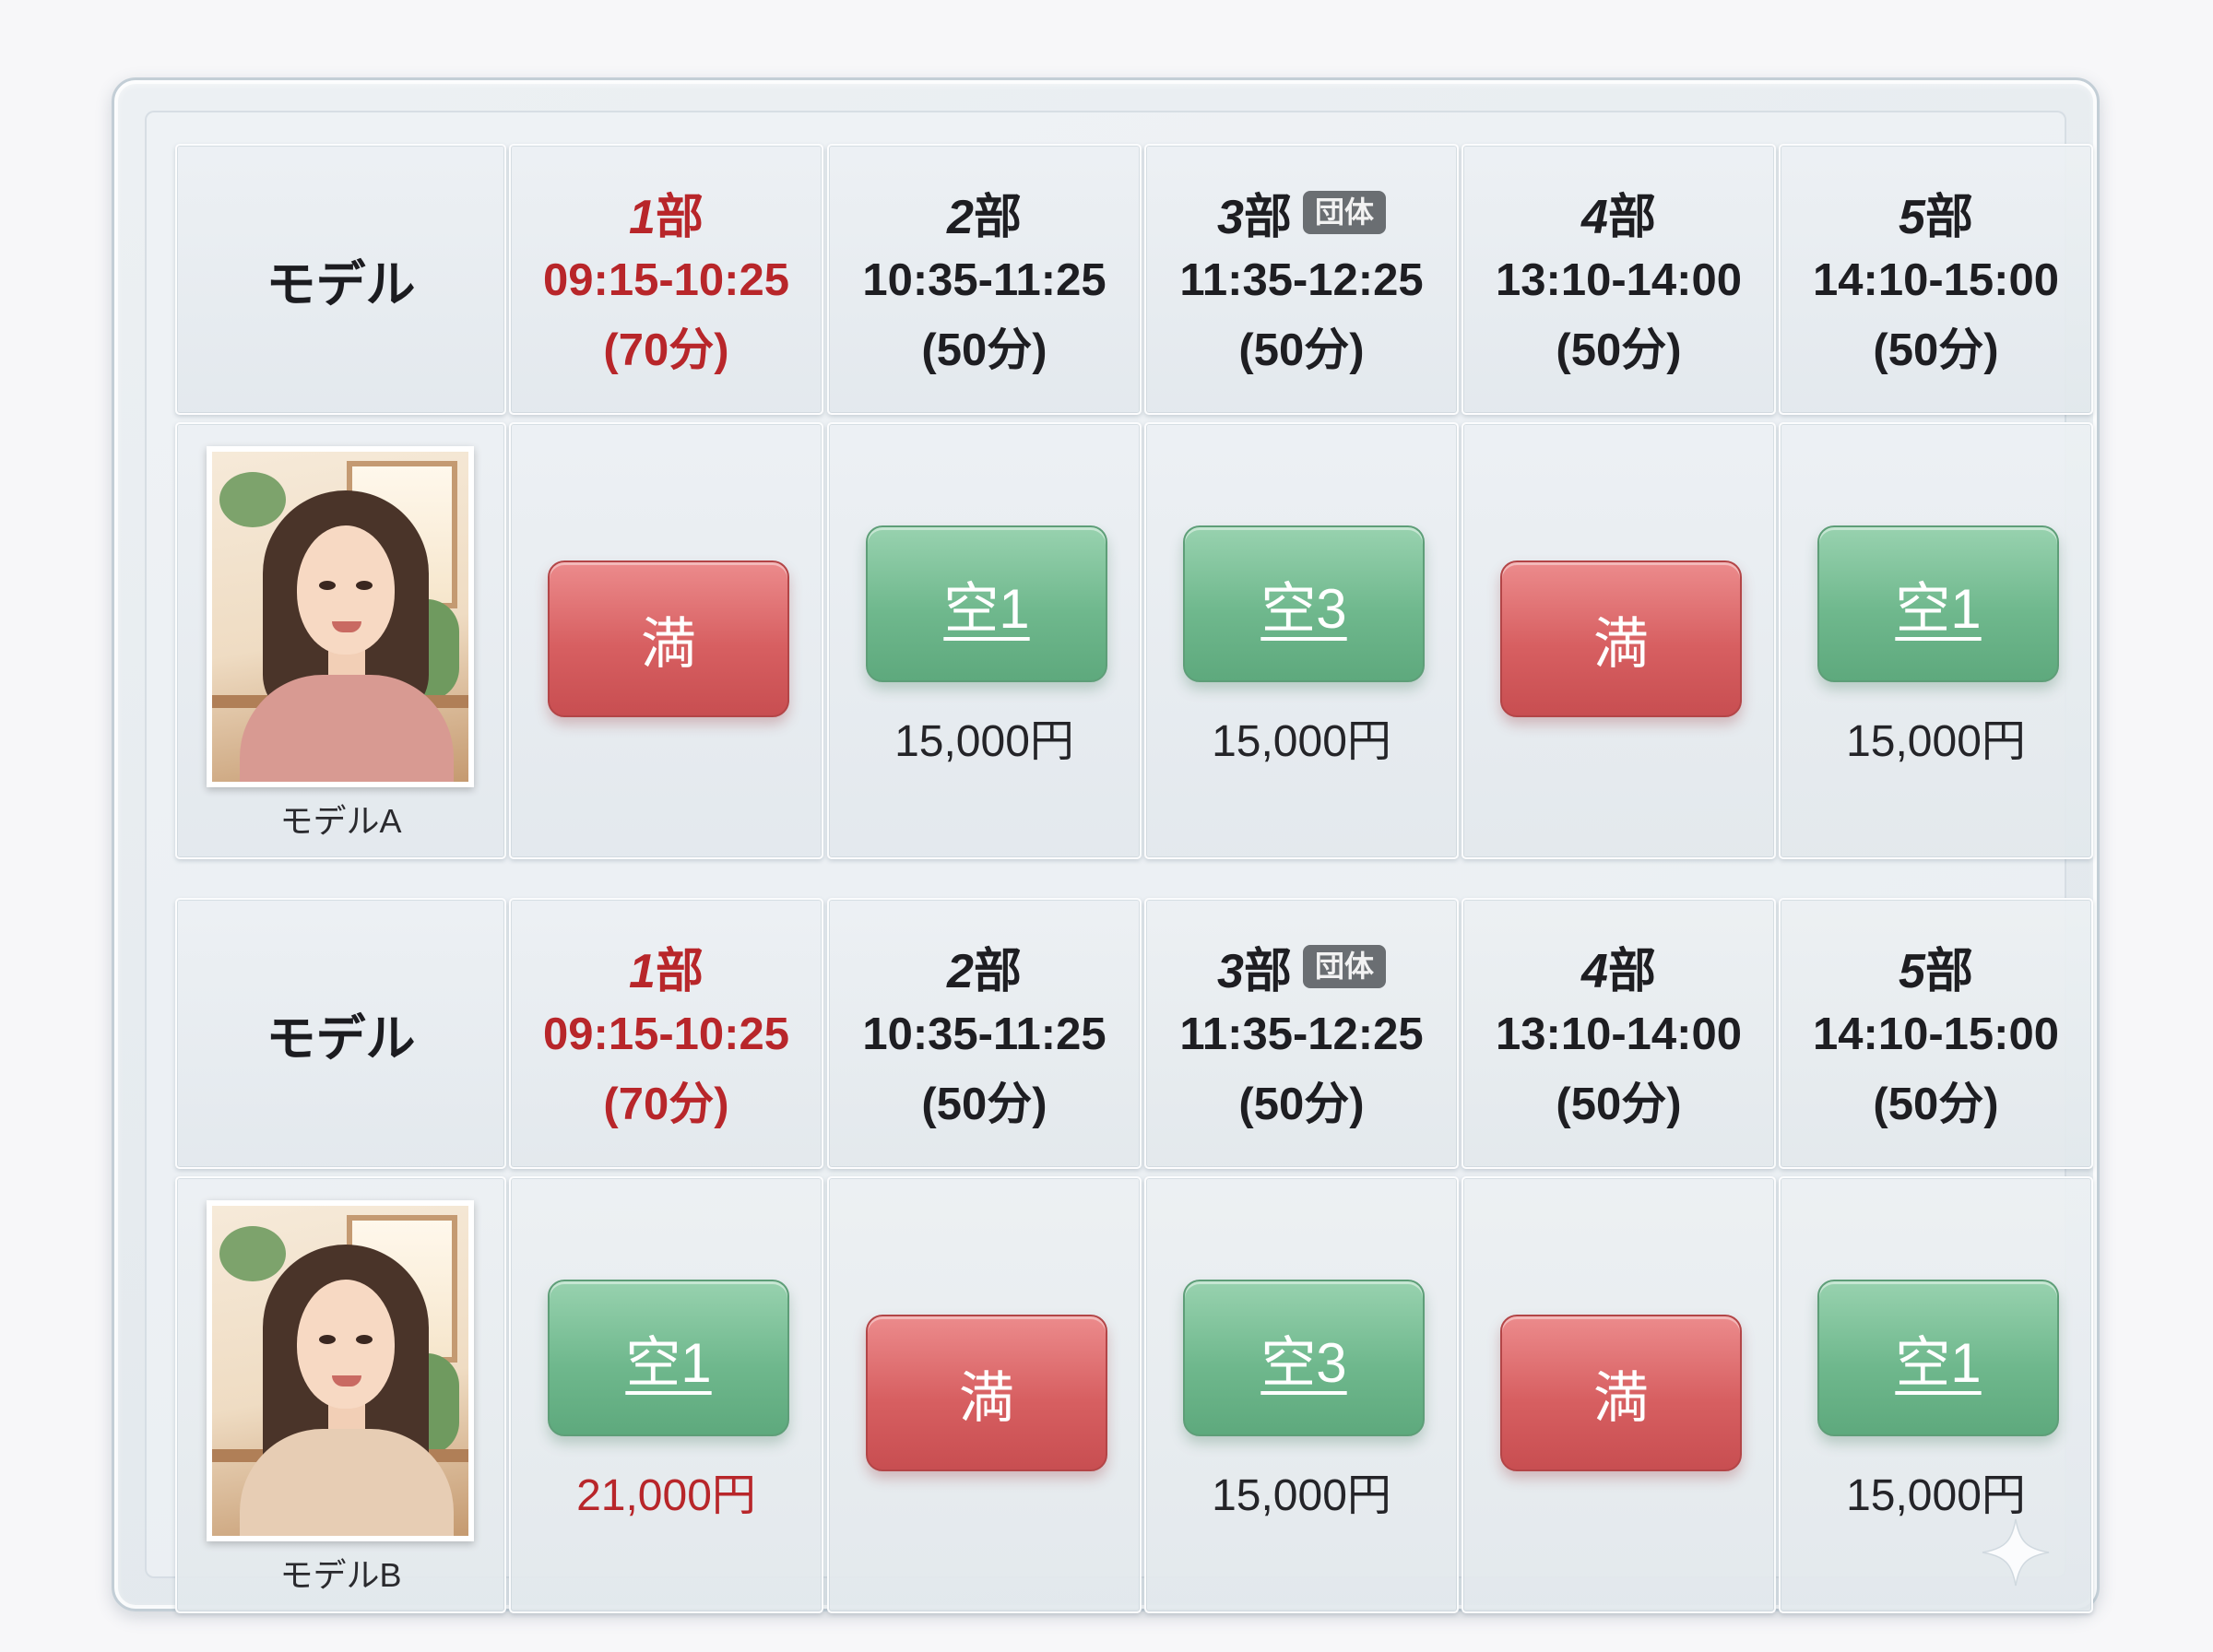 The image size is (2213, 1652). Describe the element at coordinates (666, 1495) in the screenshot. I see `slot-price: 21,000円` at that location.